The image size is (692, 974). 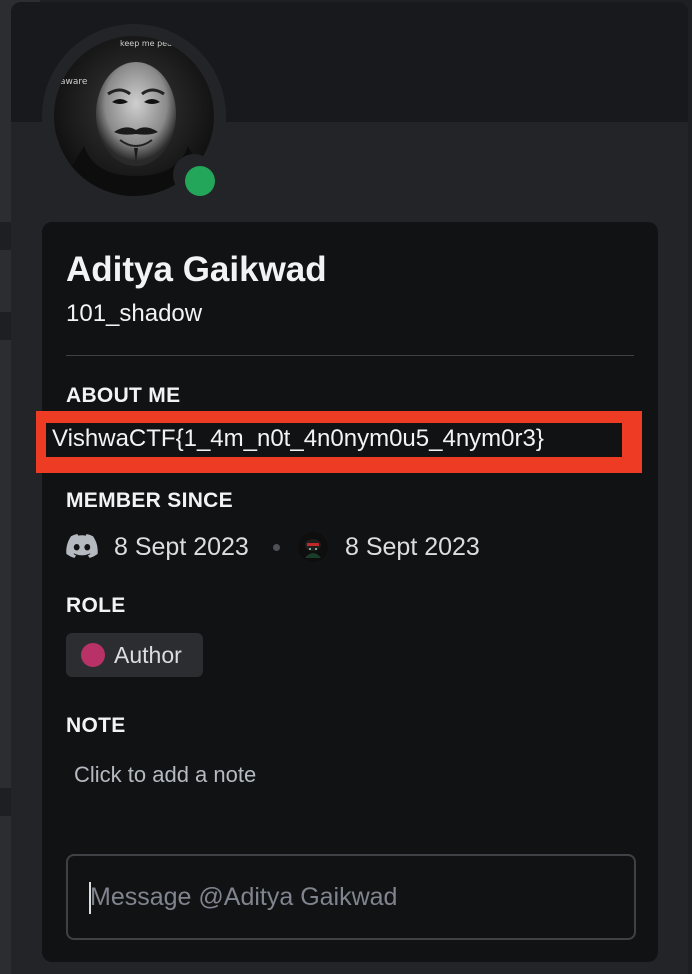 What do you see at coordinates (350, 355) in the screenshot?
I see `divider` at bounding box center [350, 355].